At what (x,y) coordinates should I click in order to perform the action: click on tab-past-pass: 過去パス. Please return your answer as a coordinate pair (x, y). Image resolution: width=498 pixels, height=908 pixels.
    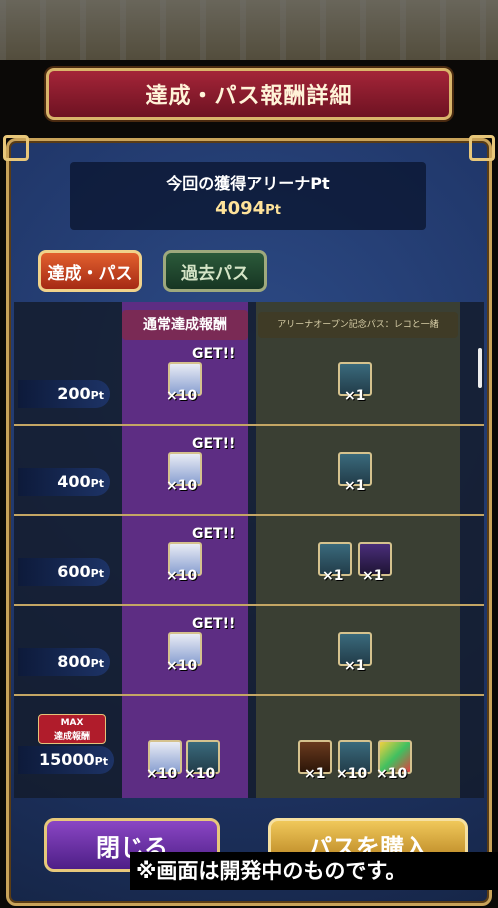
    Looking at the image, I should click on (215, 271).